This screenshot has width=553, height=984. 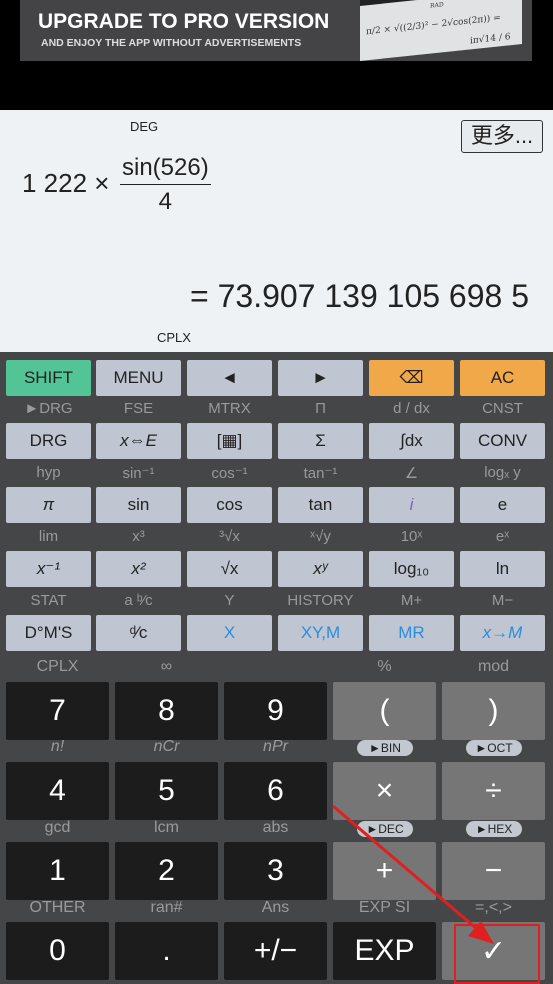 I want to click on key-menu: MENU, so click(x=138, y=378).